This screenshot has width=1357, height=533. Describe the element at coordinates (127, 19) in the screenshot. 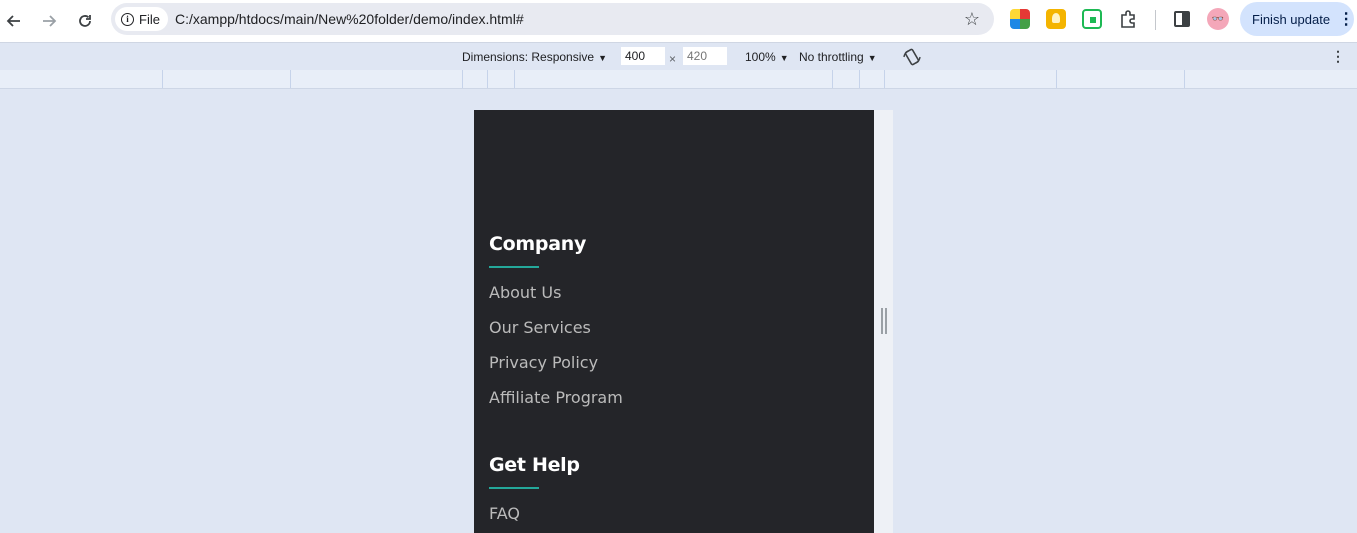

I see `info-icon: i` at that location.